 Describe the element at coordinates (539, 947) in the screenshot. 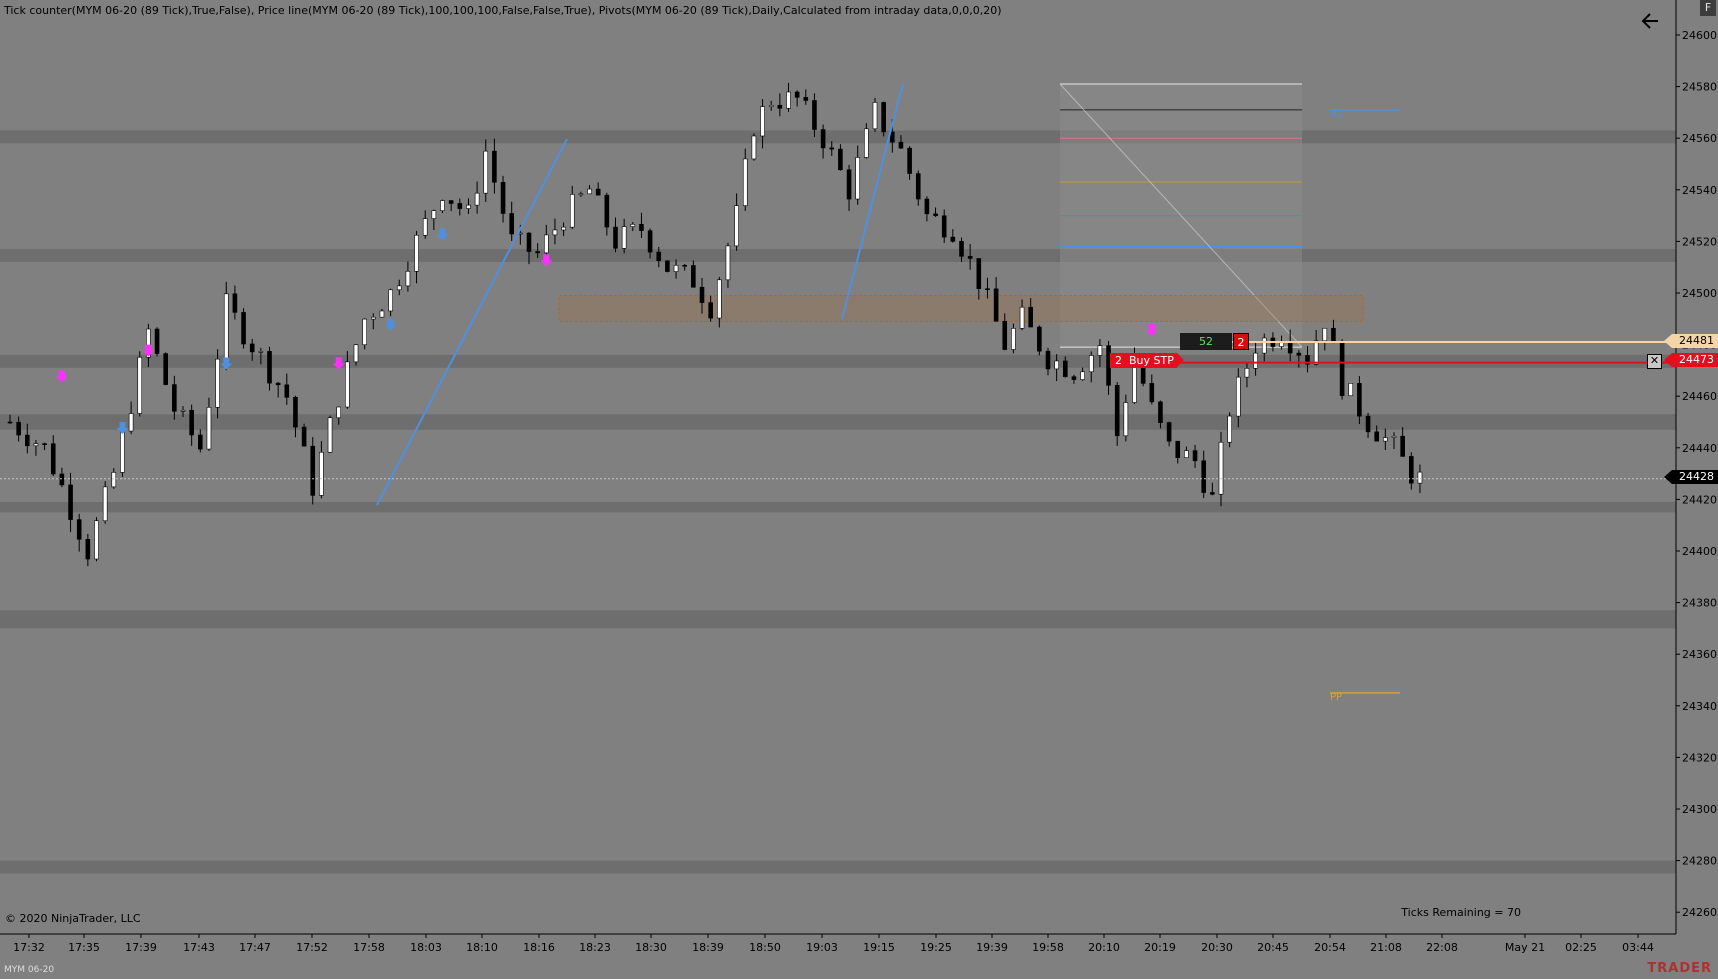

I see `x-tick-label: 18:16` at that location.